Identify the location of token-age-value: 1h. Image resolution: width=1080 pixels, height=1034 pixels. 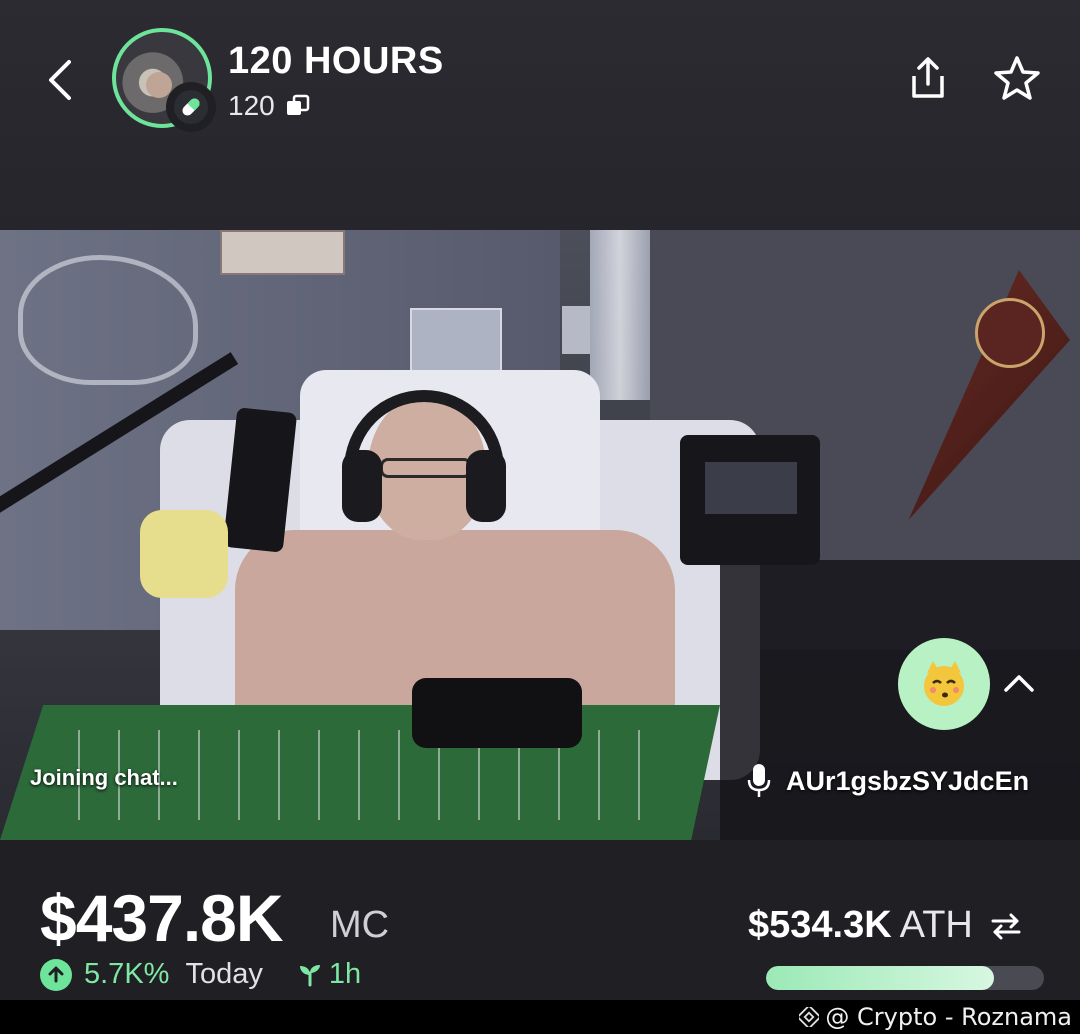
(345, 974).